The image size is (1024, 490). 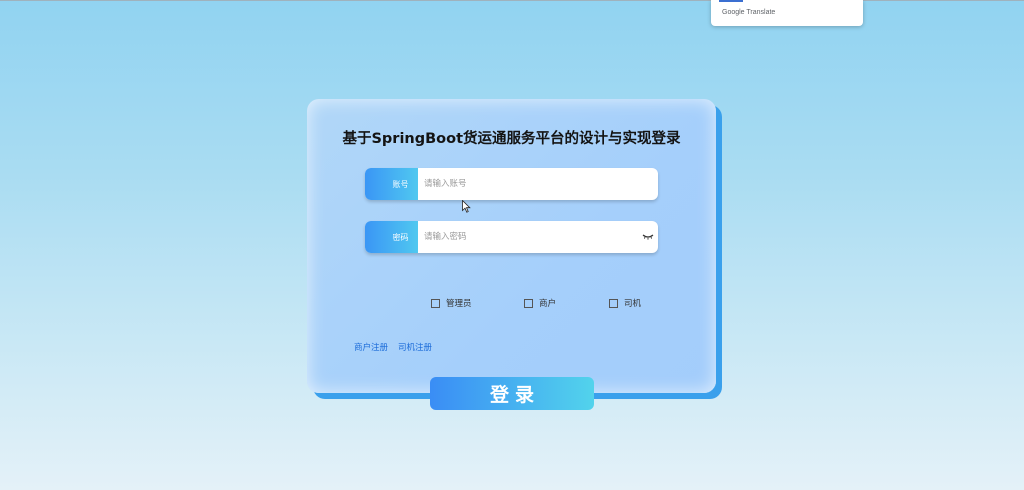 What do you see at coordinates (548, 304) in the screenshot?
I see `role-label-merchant: 商户` at bounding box center [548, 304].